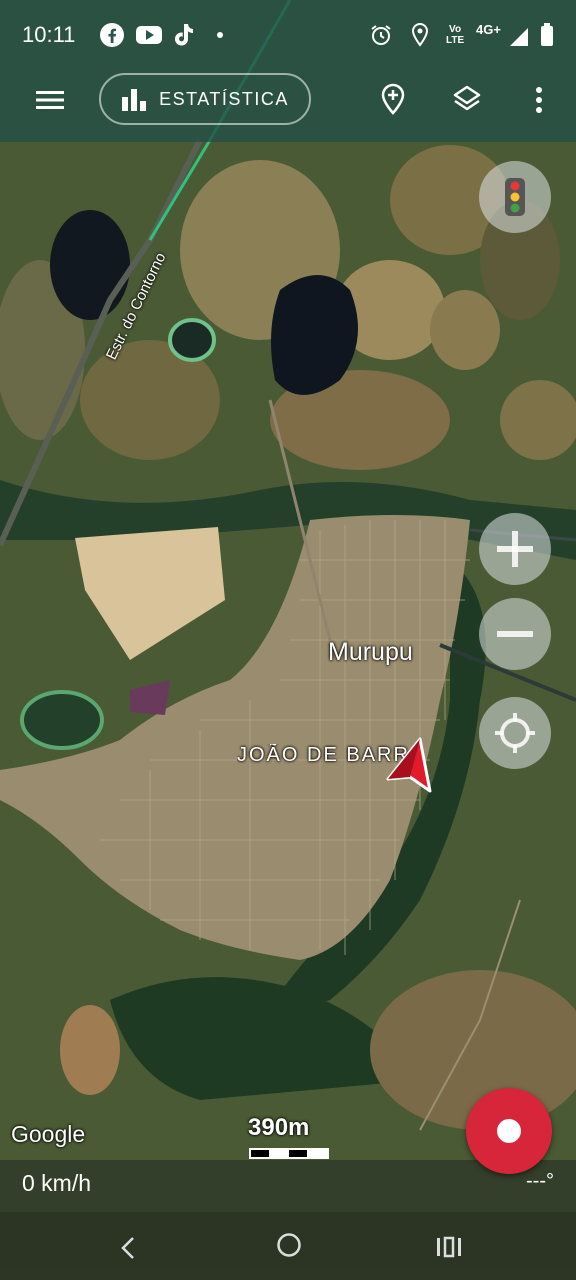  I want to click on more-options-button, so click(539, 100).